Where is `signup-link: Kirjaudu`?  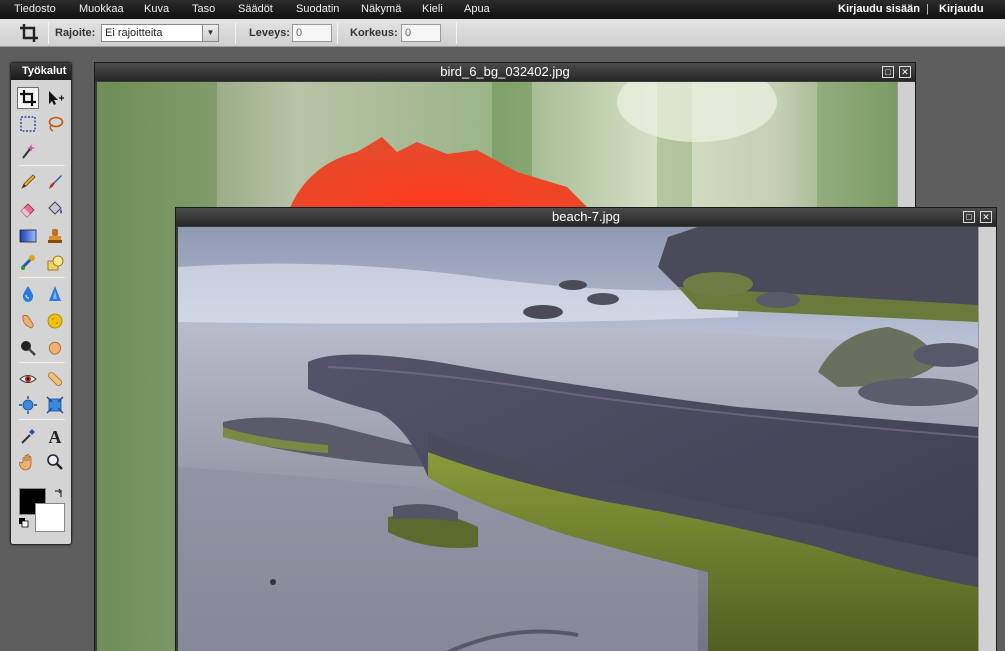 signup-link: Kirjaudu is located at coordinates (961, 9).